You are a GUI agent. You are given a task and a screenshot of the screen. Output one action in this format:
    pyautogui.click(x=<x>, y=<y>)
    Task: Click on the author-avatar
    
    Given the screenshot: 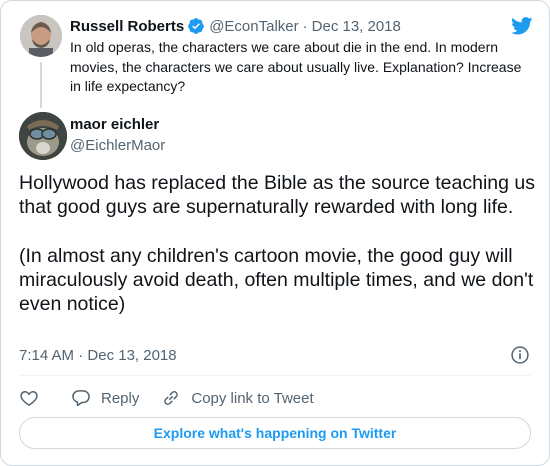 What is the action you would take?
    pyautogui.click(x=43, y=136)
    